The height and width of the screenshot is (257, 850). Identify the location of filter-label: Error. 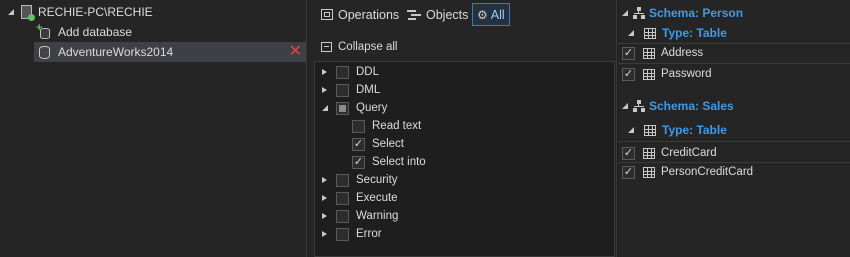
(369, 234).